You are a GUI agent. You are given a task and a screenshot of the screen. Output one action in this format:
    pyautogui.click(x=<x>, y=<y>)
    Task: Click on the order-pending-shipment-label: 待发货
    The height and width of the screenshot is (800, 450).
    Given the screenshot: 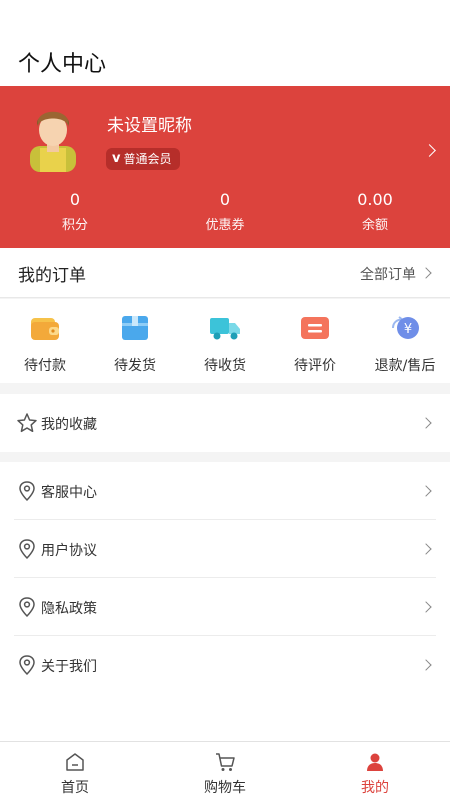 What is the action you would take?
    pyautogui.click(x=135, y=366)
    